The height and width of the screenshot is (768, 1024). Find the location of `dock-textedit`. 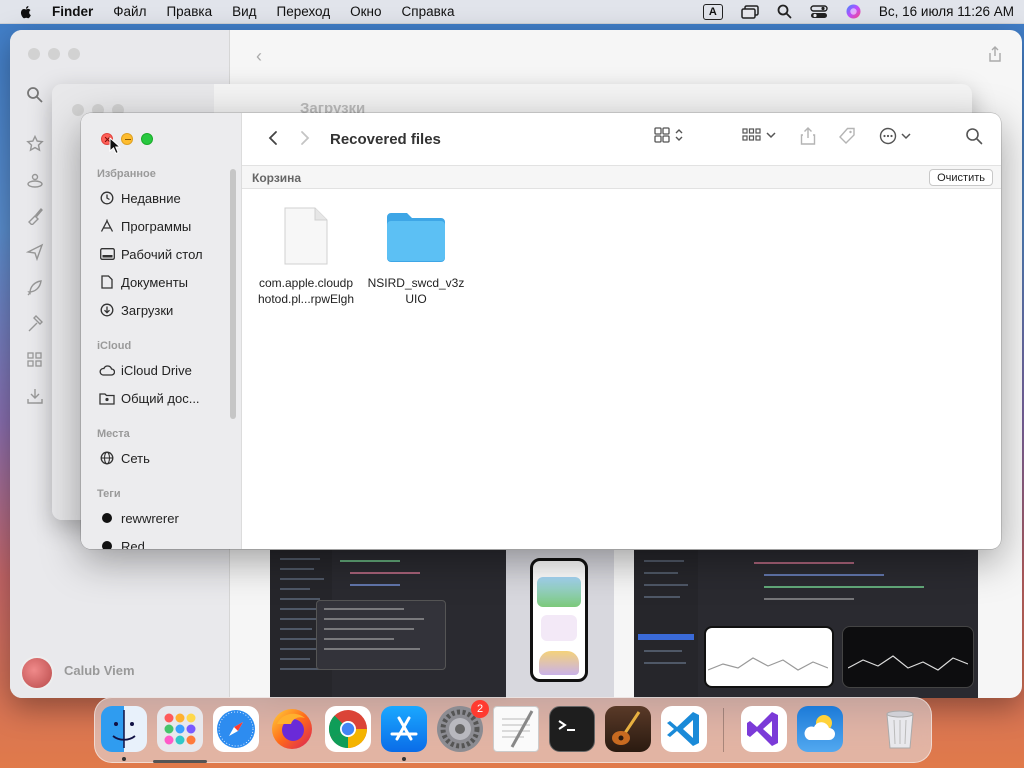

dock-textedit is located at coordinates (516, 729).